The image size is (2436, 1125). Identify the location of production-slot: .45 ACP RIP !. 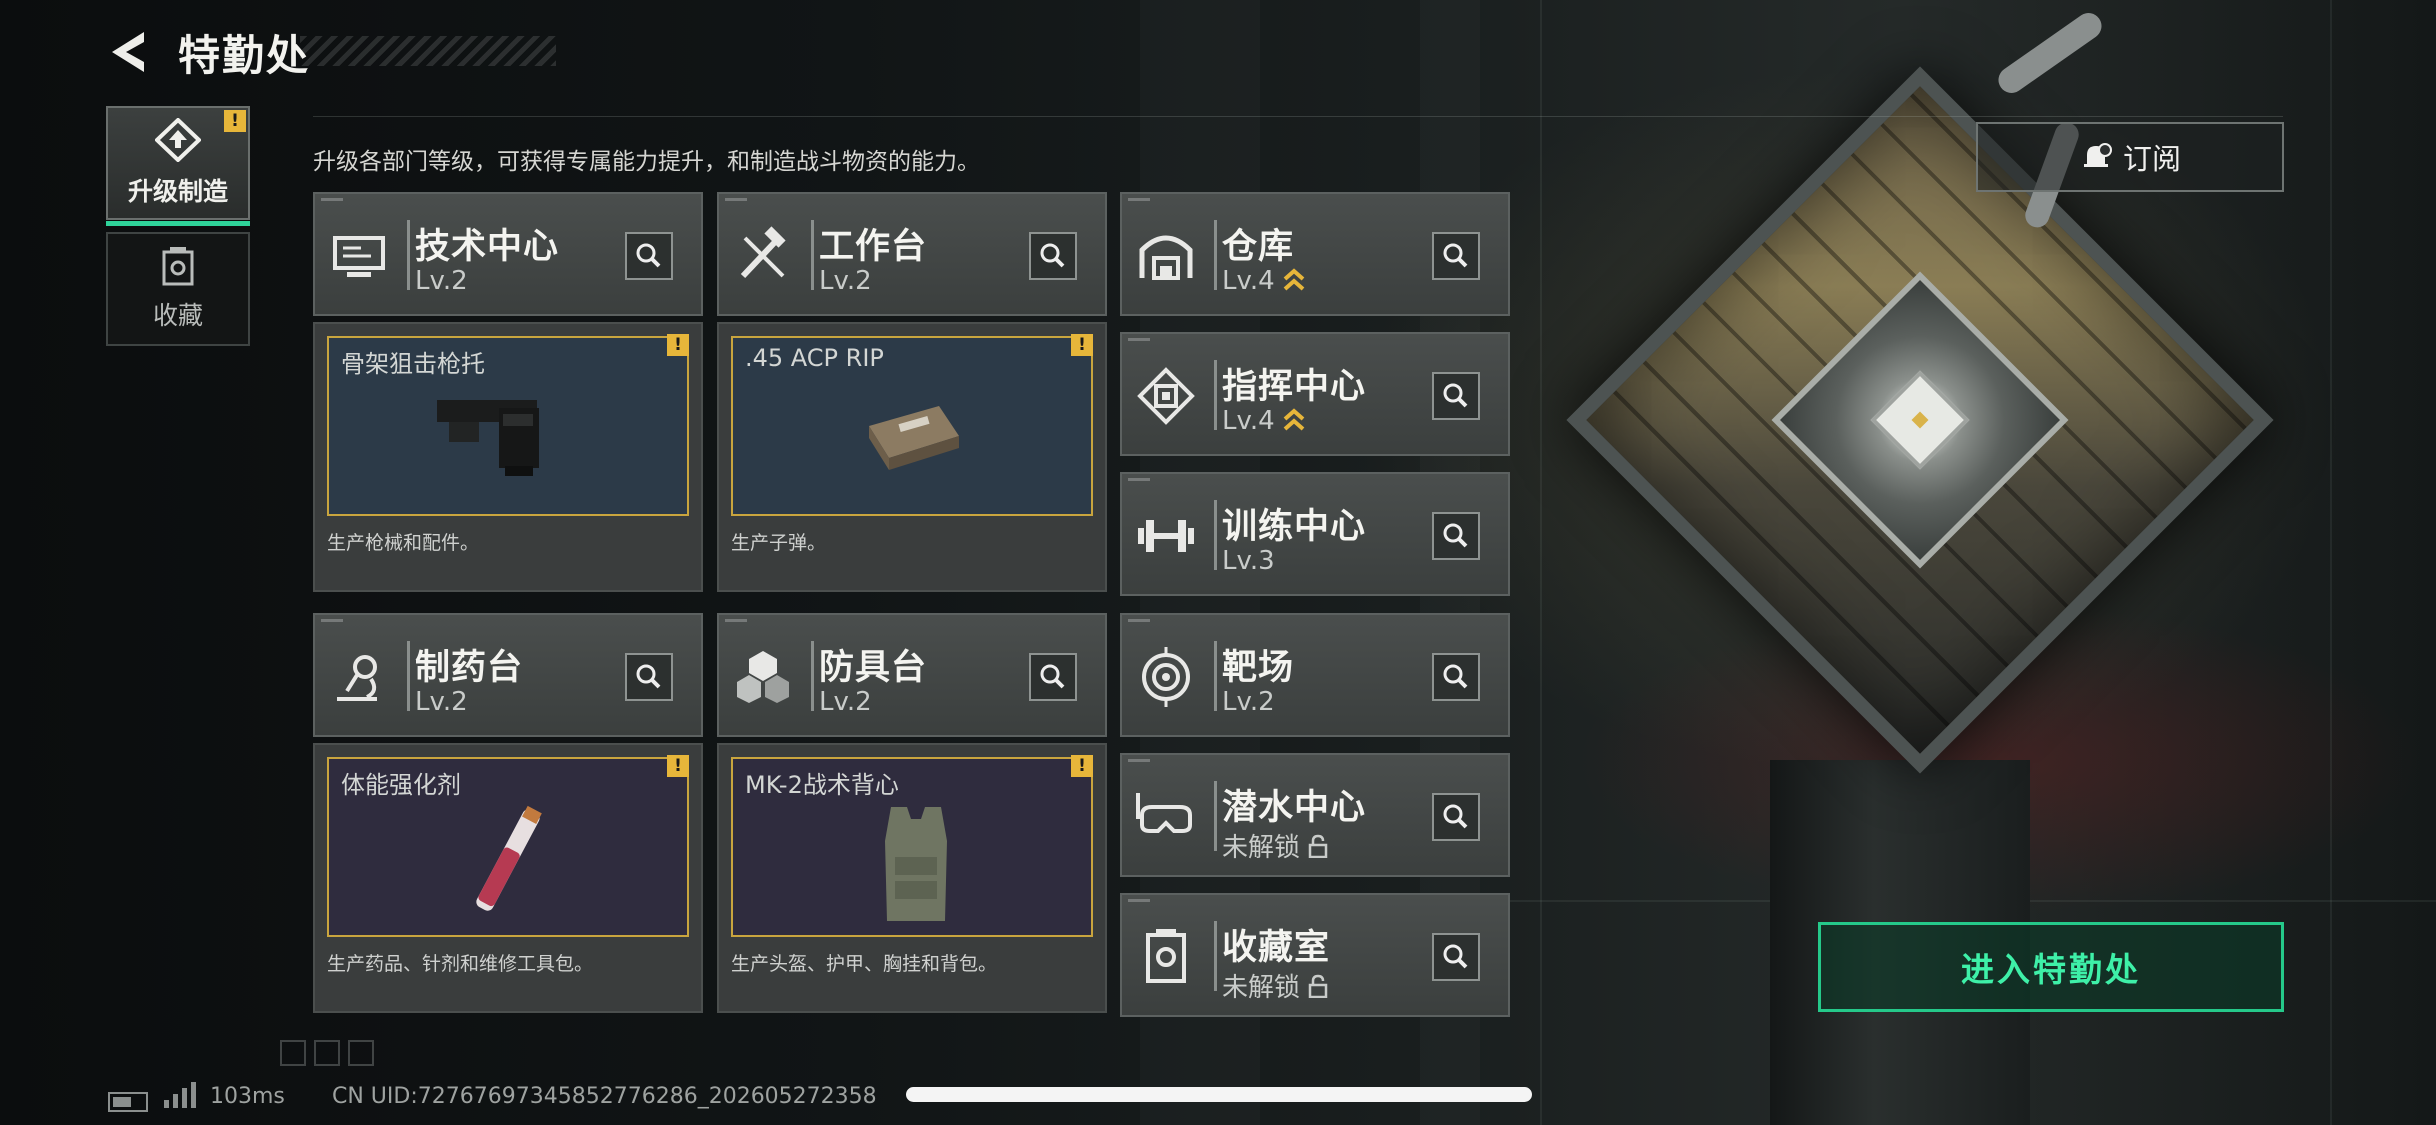
(912, 425).